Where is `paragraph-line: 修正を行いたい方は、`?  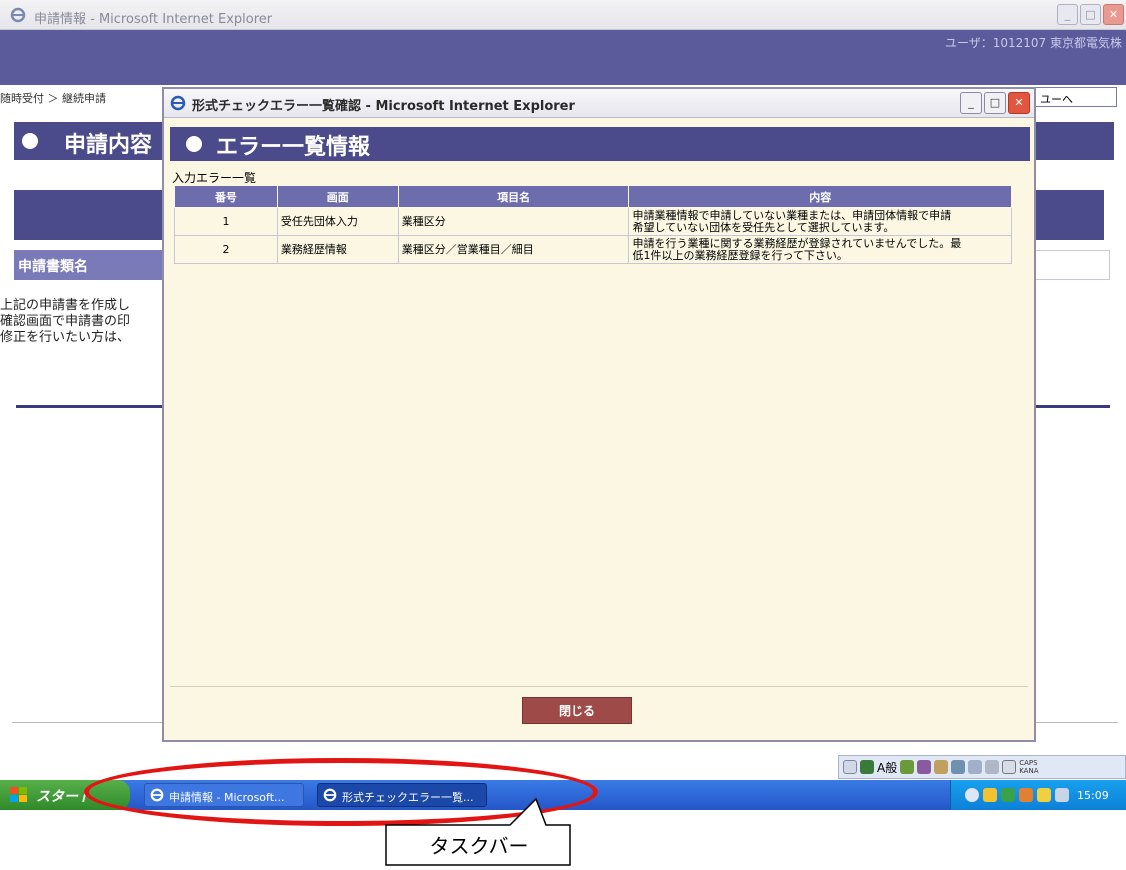
paragraph-line: 修正を行いたい方は、 is located at coordinates (65, 337).